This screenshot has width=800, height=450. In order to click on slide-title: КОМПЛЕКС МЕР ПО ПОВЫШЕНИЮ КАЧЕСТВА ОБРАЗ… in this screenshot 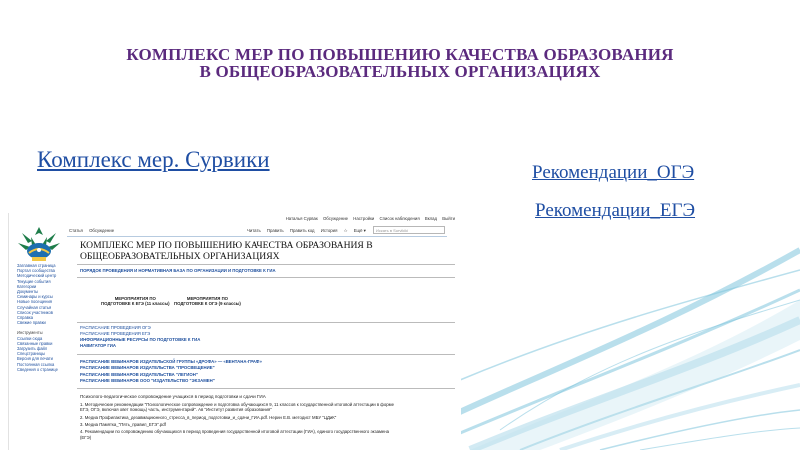, I will do `click(400, 63)`.